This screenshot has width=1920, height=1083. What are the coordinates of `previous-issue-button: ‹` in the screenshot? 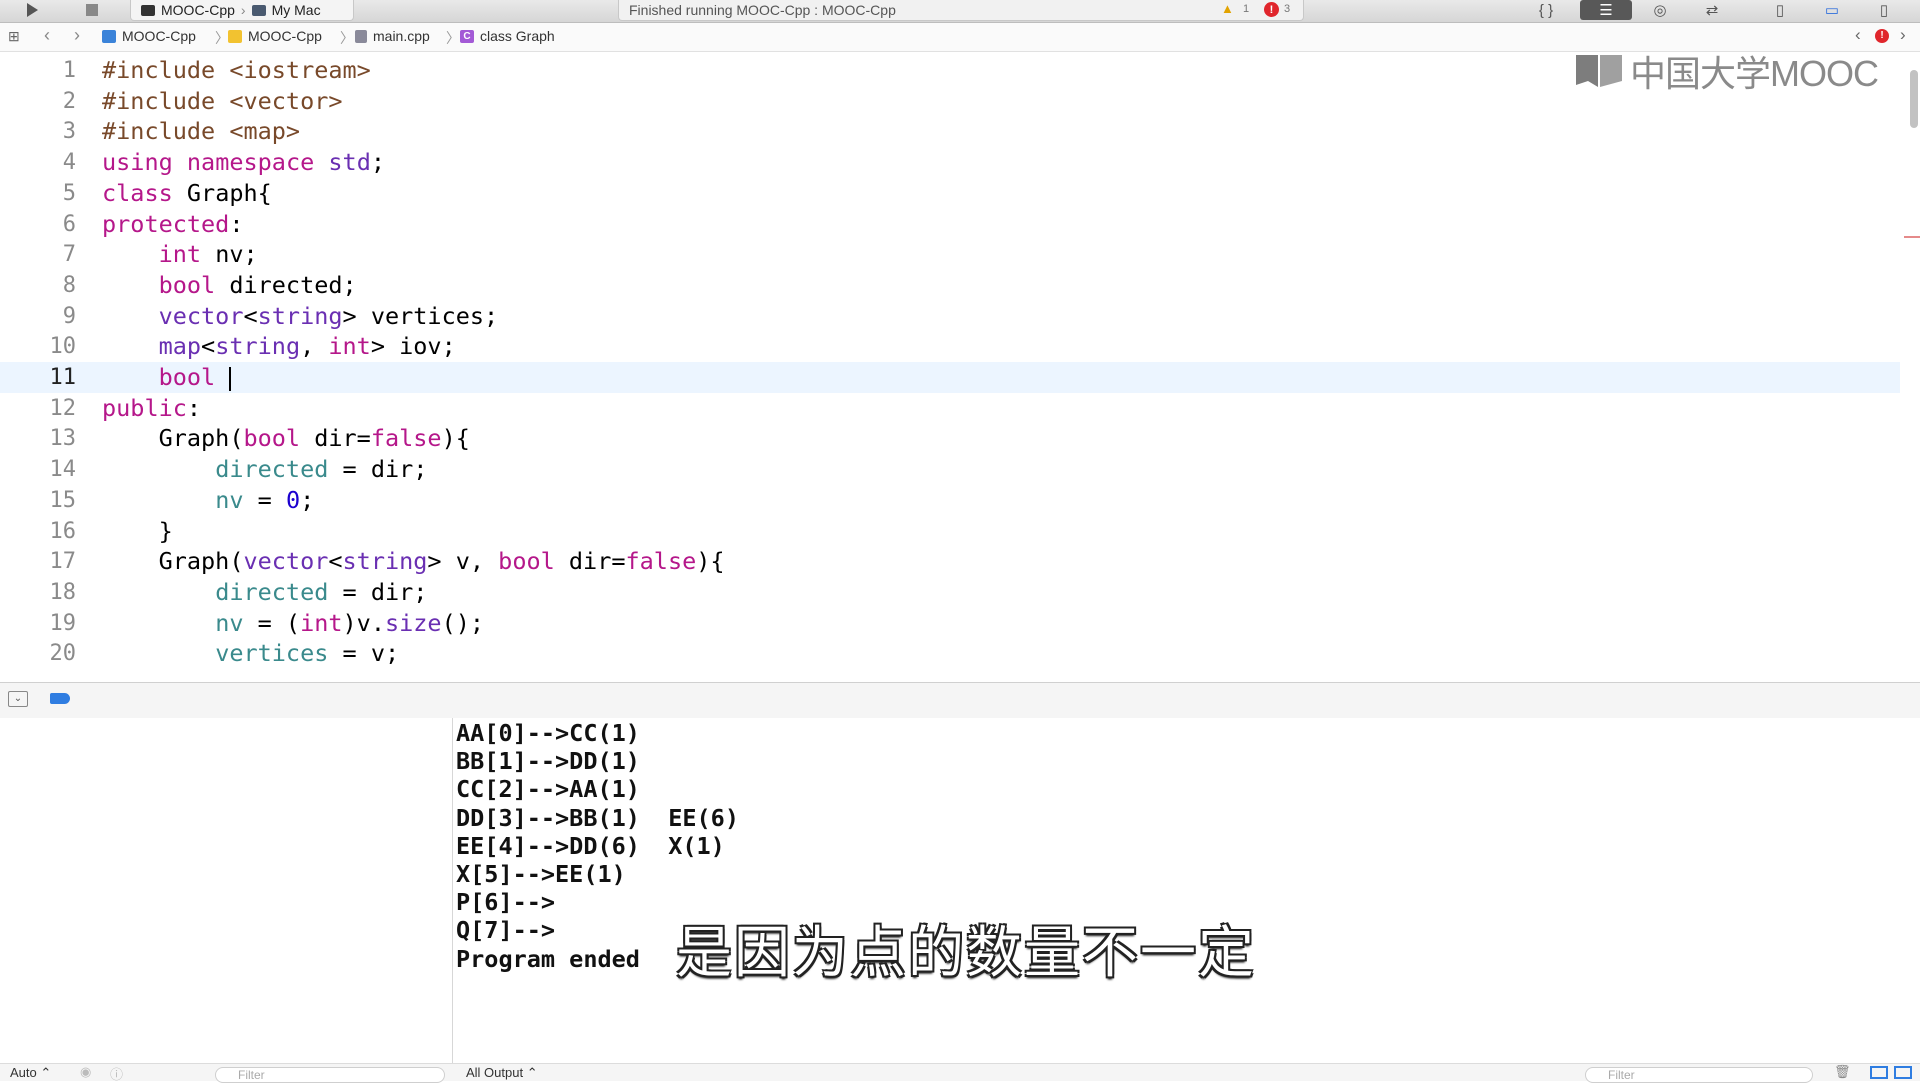 It's located at (1858, 35).